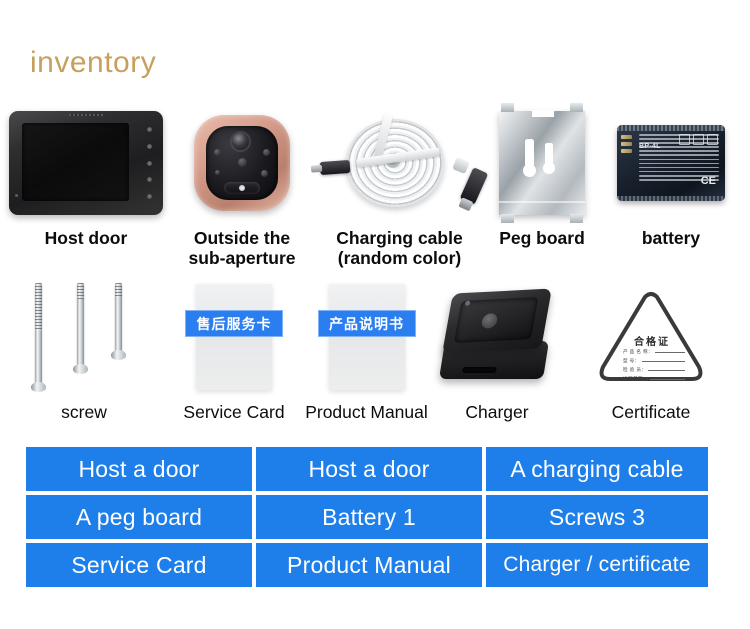 The height and width of the screenshot is (629, 750). Describe the element at coordinates (369, 469) in the screenshot. I see `table-cell-host-a-door-2: Host a door` at that location.